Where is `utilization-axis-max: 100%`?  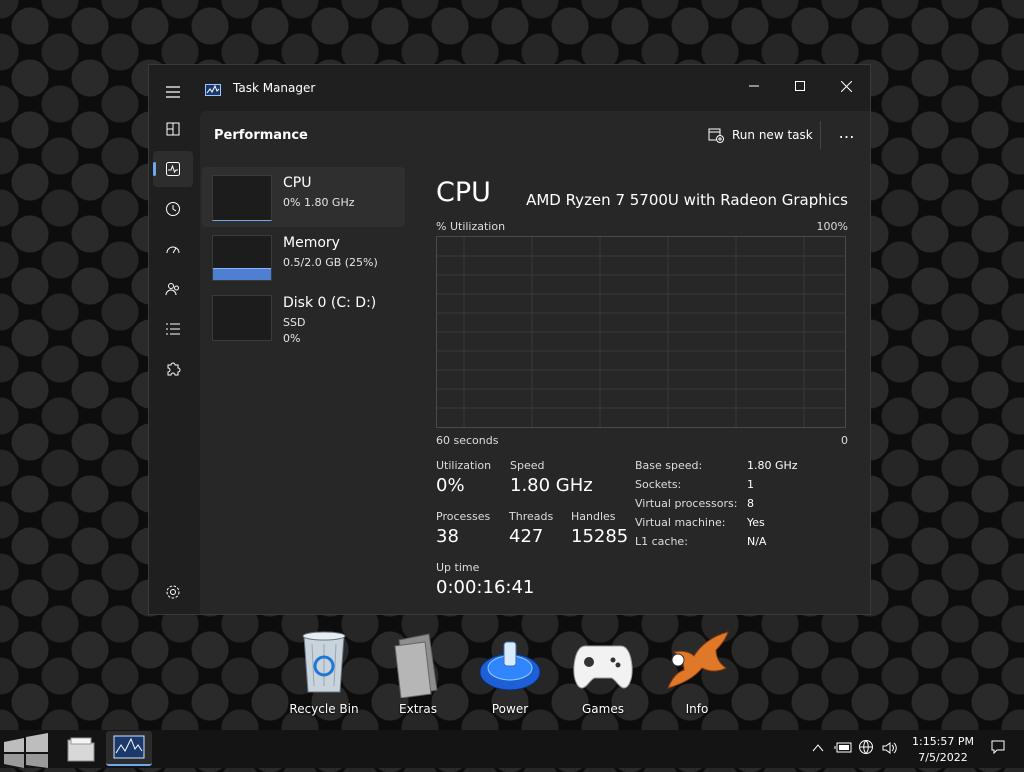 utilization-axis-max: 100% is located at coordinates (832, 226).